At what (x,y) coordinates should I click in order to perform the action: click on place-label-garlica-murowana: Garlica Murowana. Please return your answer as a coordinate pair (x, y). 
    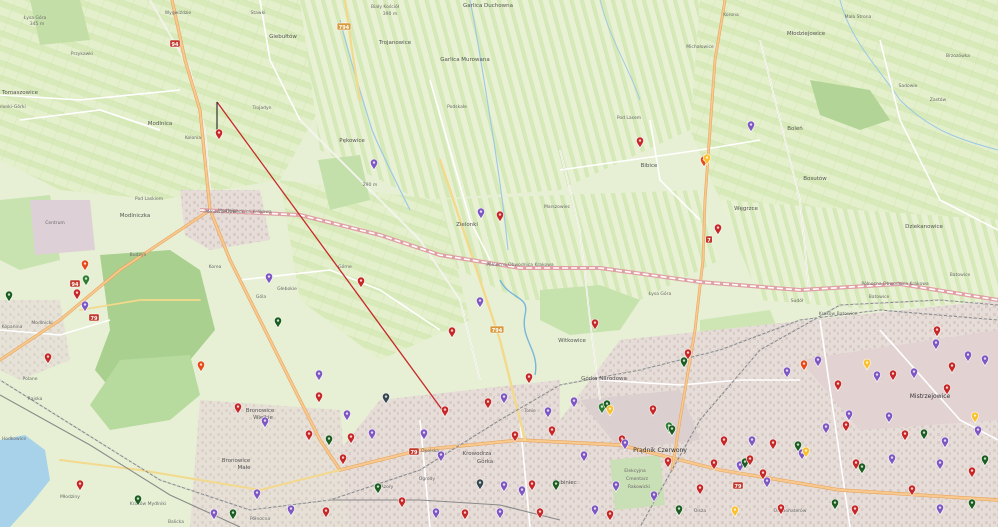
    Looking at the image, I should click on (465, 60).